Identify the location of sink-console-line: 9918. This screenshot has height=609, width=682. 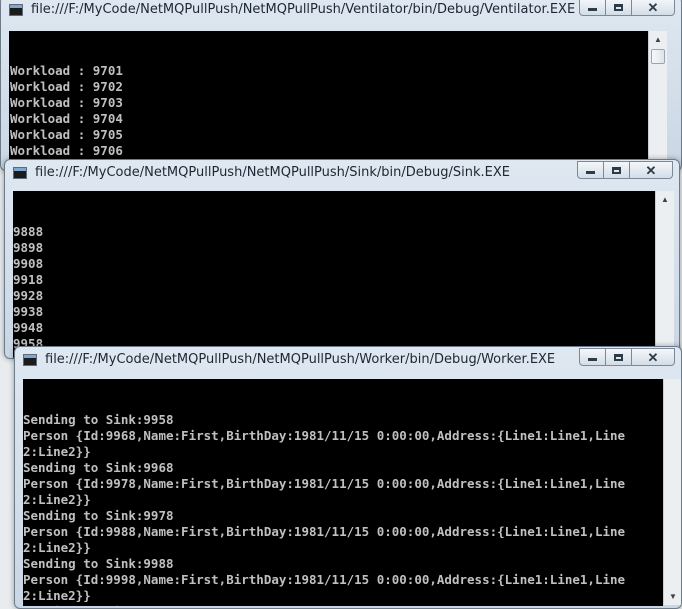
(28, 279).